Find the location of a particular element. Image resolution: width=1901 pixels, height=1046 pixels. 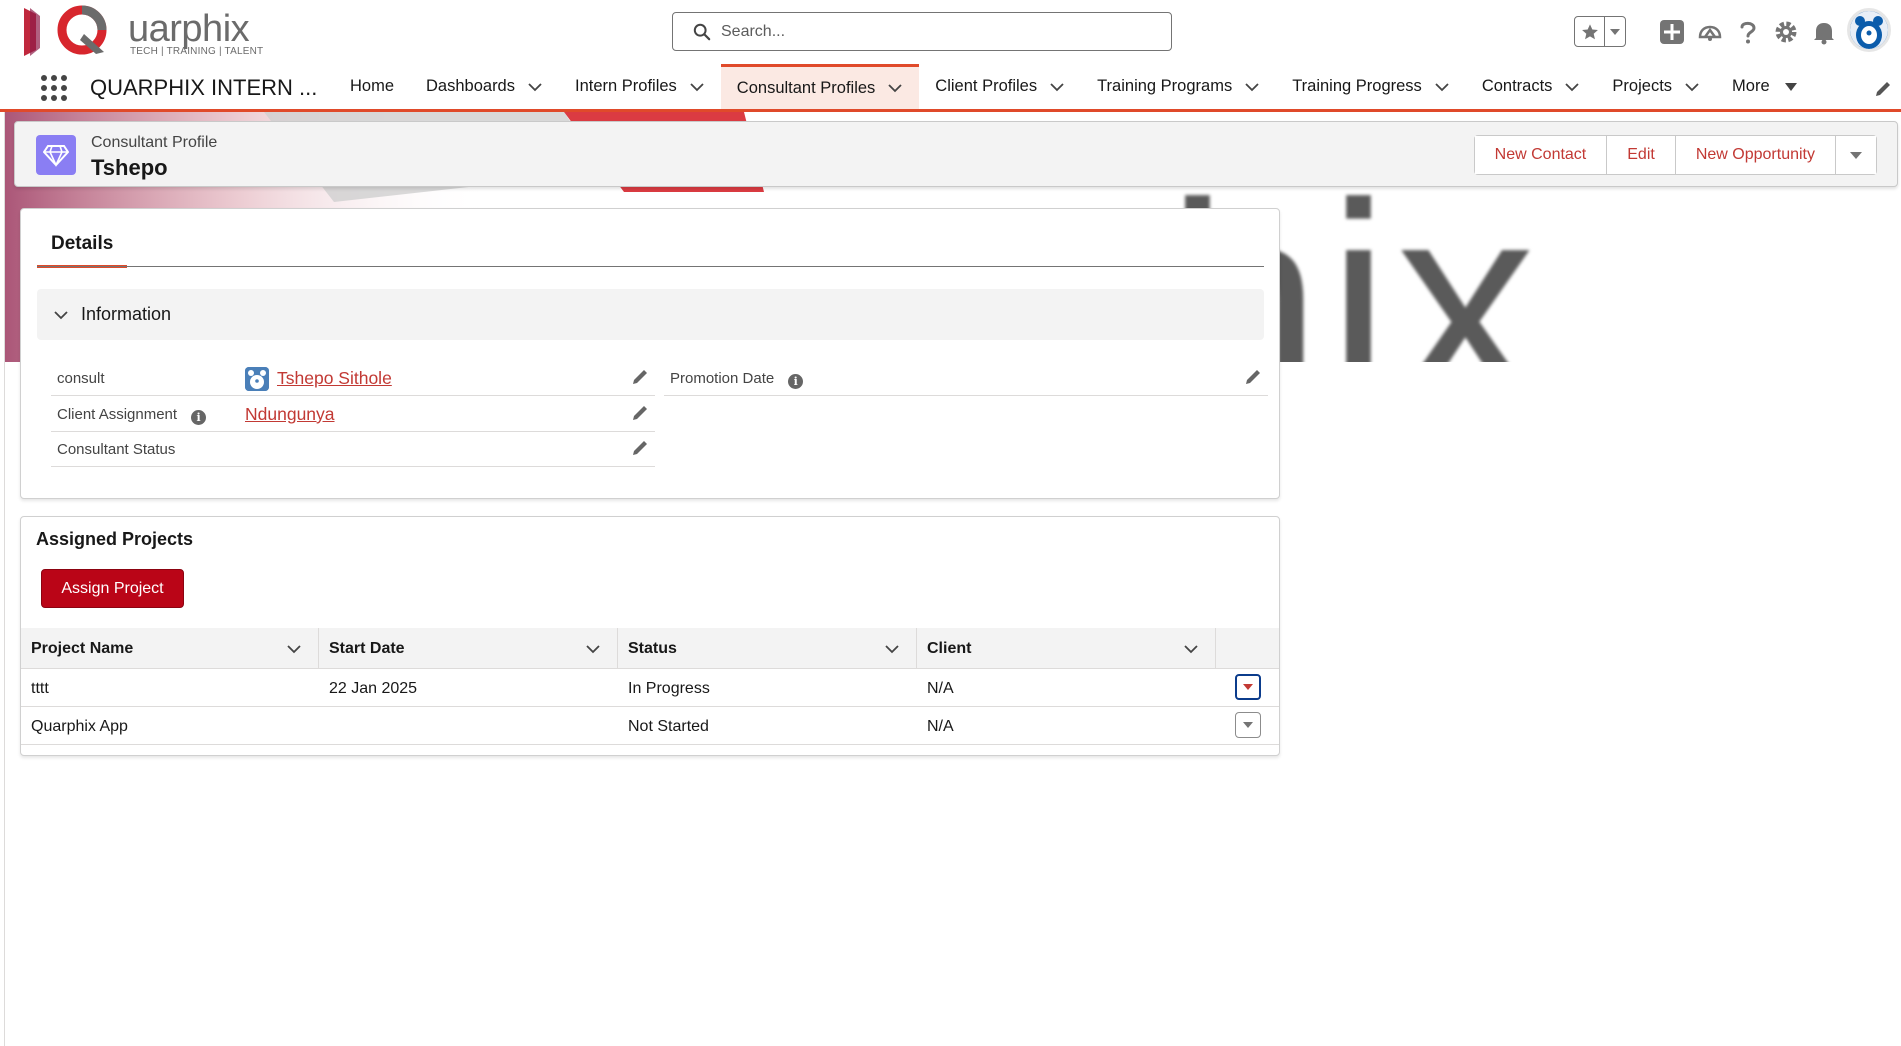

nav-item-home: Home is located at coordinates (372, 86).